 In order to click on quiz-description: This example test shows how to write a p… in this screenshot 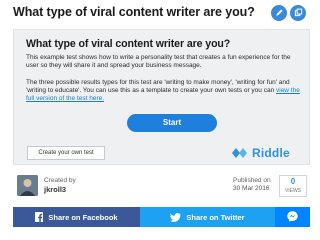, I will do `click(158, 61)`.